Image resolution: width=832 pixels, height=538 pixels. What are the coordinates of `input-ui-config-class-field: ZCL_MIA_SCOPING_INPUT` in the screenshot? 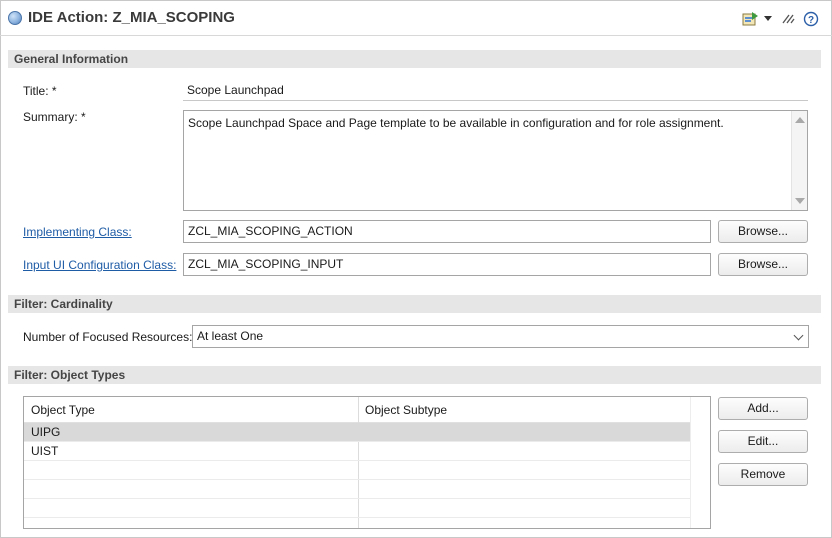 It's located at (447, 264).